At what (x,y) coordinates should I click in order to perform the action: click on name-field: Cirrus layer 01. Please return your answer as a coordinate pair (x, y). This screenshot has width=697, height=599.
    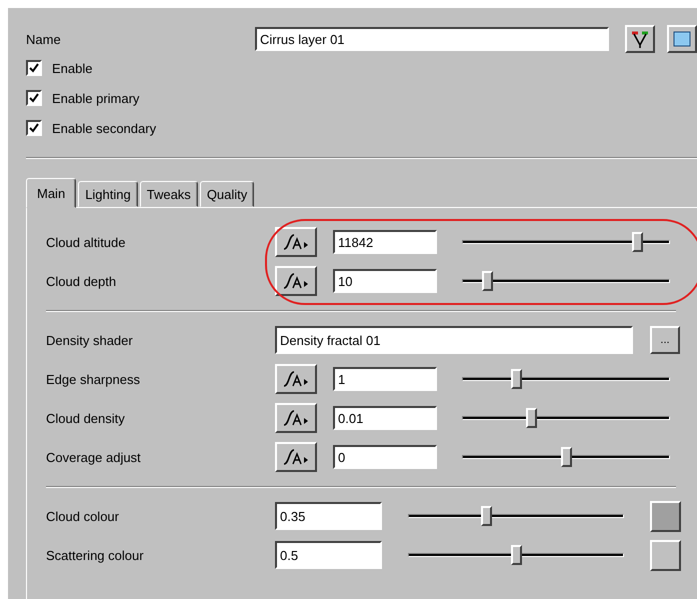
    Looking at the image, I should click on (432, 39).